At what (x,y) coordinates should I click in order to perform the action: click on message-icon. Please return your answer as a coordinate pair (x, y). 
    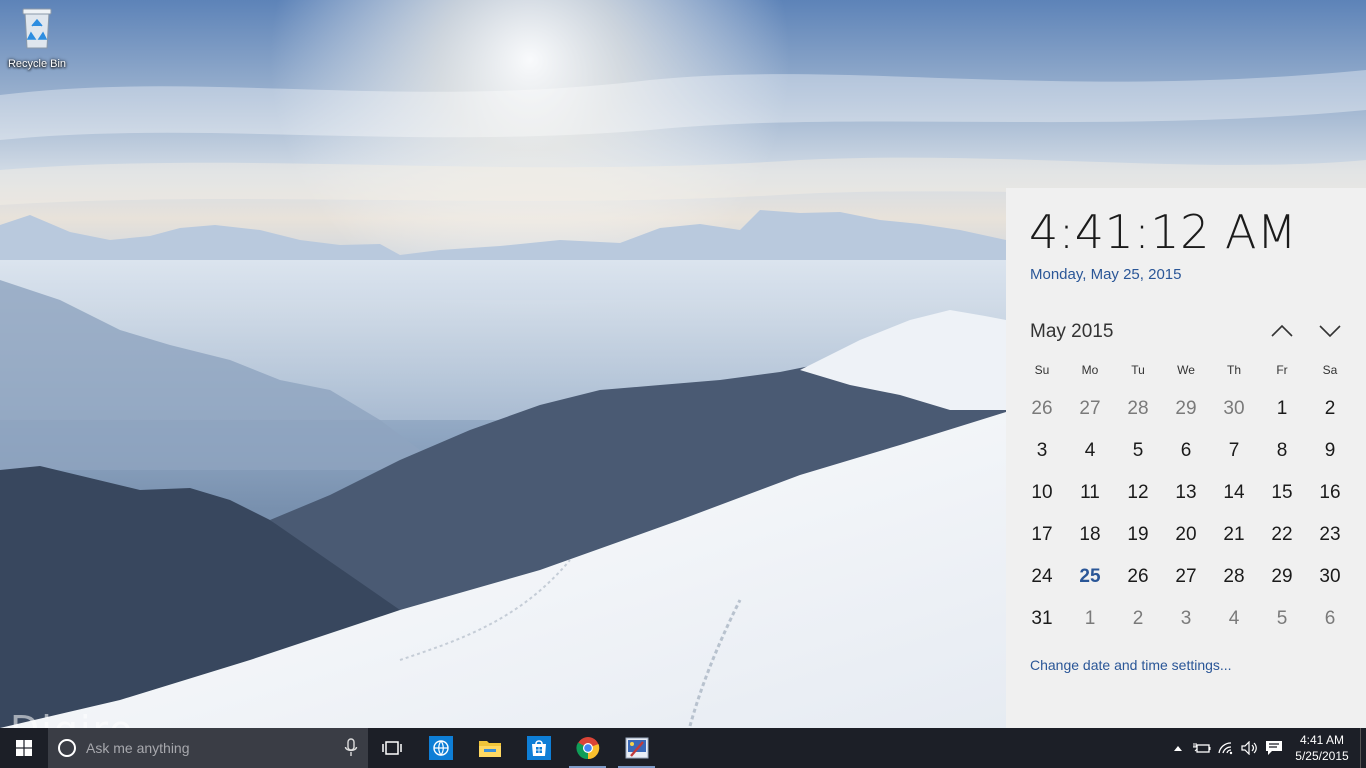
    Looking at the image, I should click on (1274, 748).